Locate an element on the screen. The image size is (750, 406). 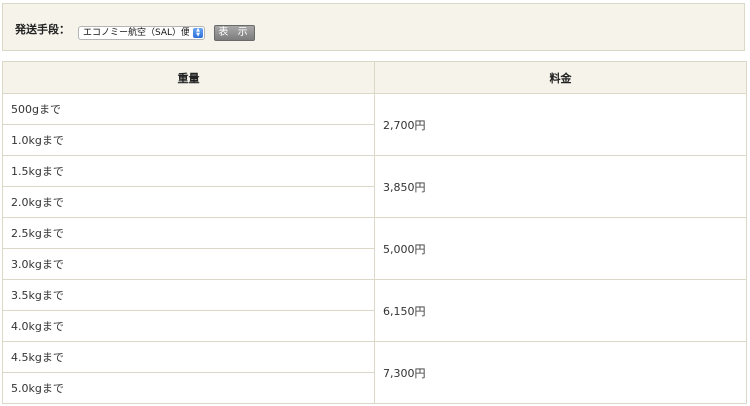
rate-table-header-row: 重量 料金 is located at coordinates (374, 77).